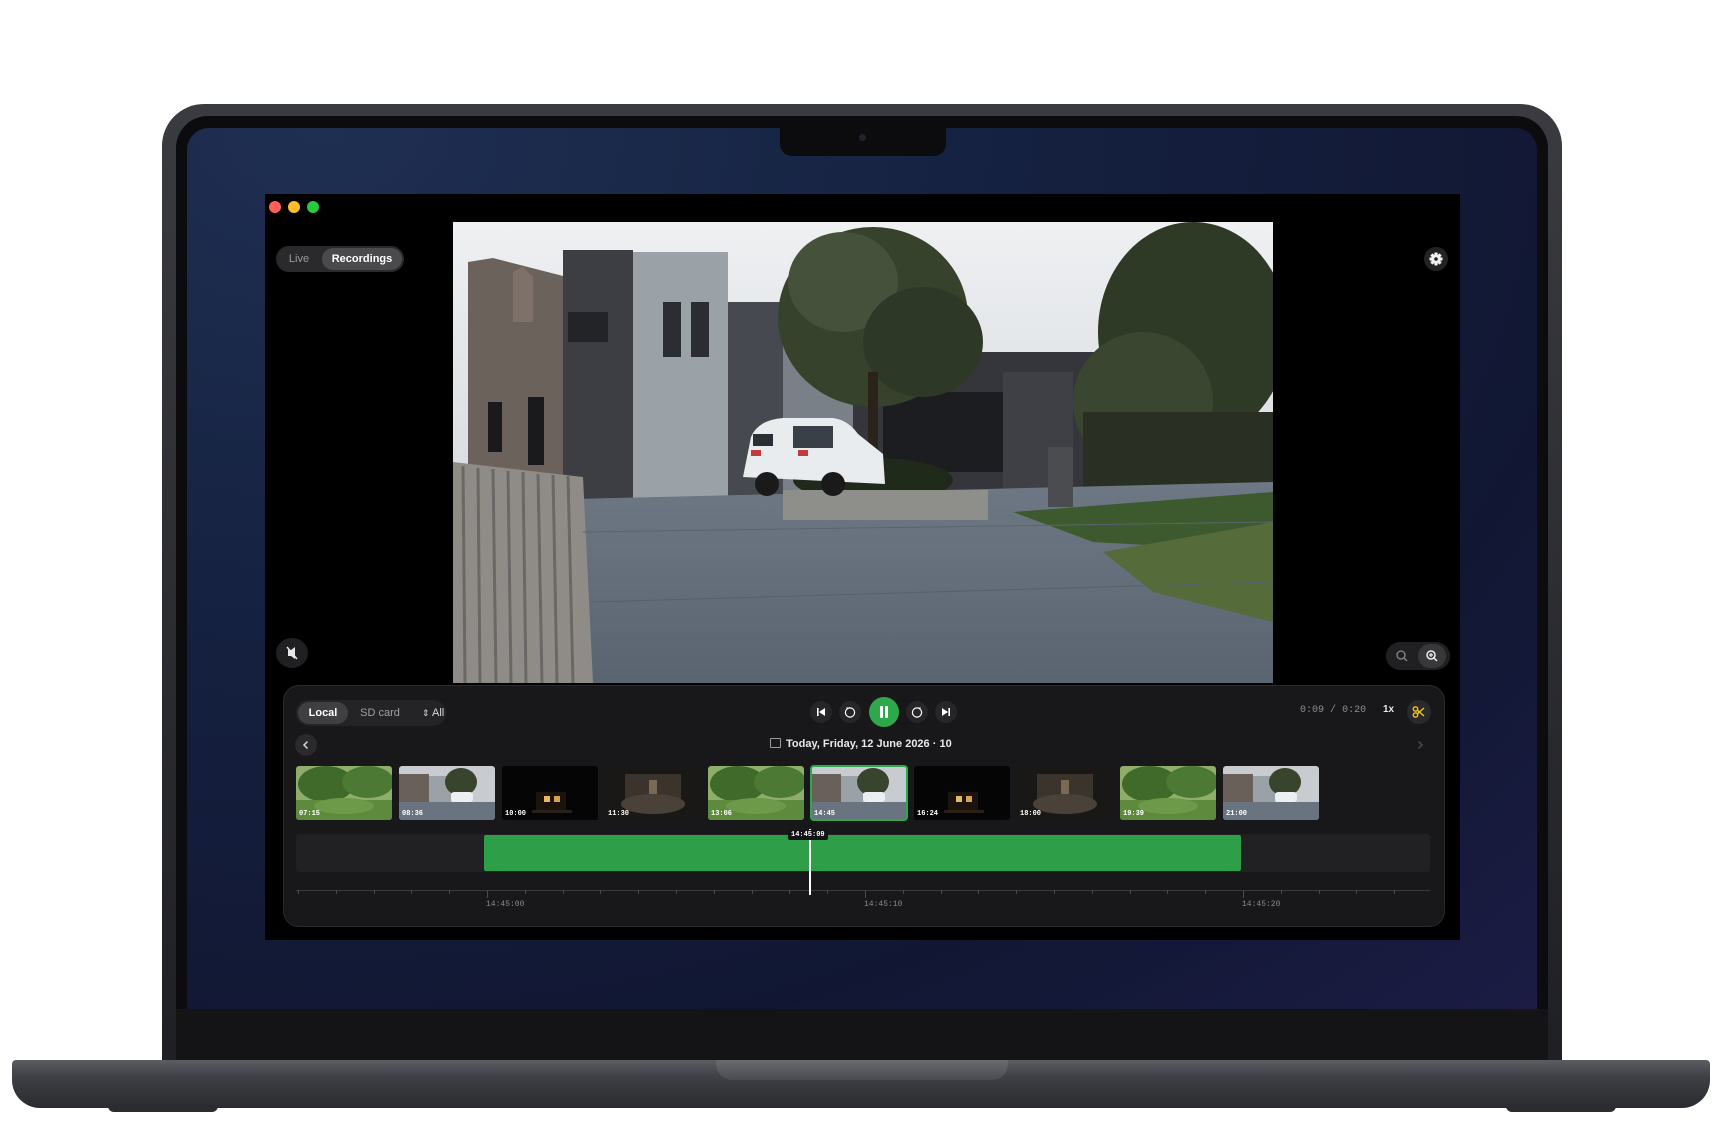 The height and width of the screenshot is (1132, 1720). I want to click on pause-icon, so click(884, 712).